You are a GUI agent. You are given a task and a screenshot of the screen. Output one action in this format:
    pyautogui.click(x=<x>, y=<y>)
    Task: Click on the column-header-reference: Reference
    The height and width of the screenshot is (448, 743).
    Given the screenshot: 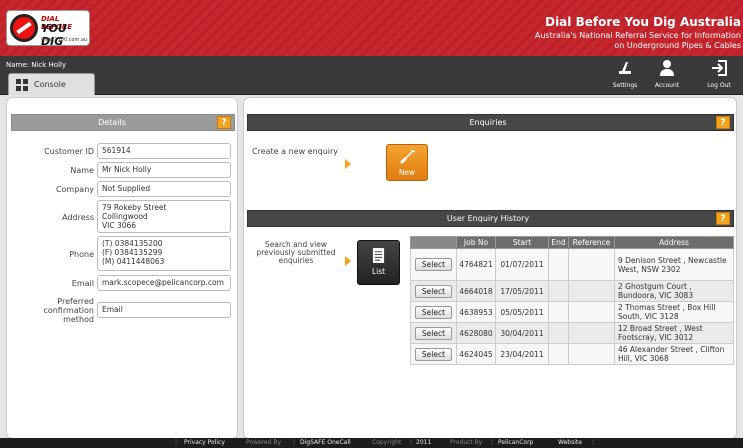 What is the action you would take?
    pyautogui.click(x=591, y=242)
    